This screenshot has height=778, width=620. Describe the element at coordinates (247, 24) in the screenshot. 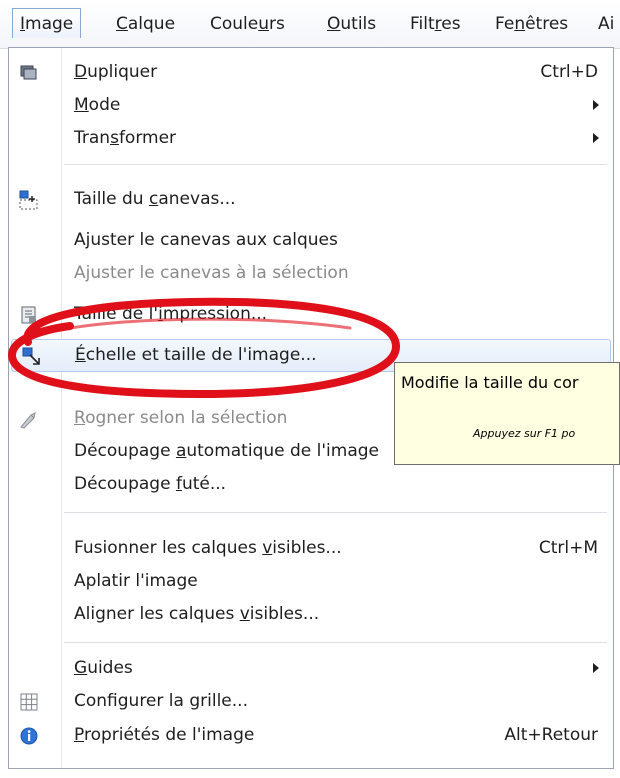

I see `menu-couleurs: Couleurs` at that location.